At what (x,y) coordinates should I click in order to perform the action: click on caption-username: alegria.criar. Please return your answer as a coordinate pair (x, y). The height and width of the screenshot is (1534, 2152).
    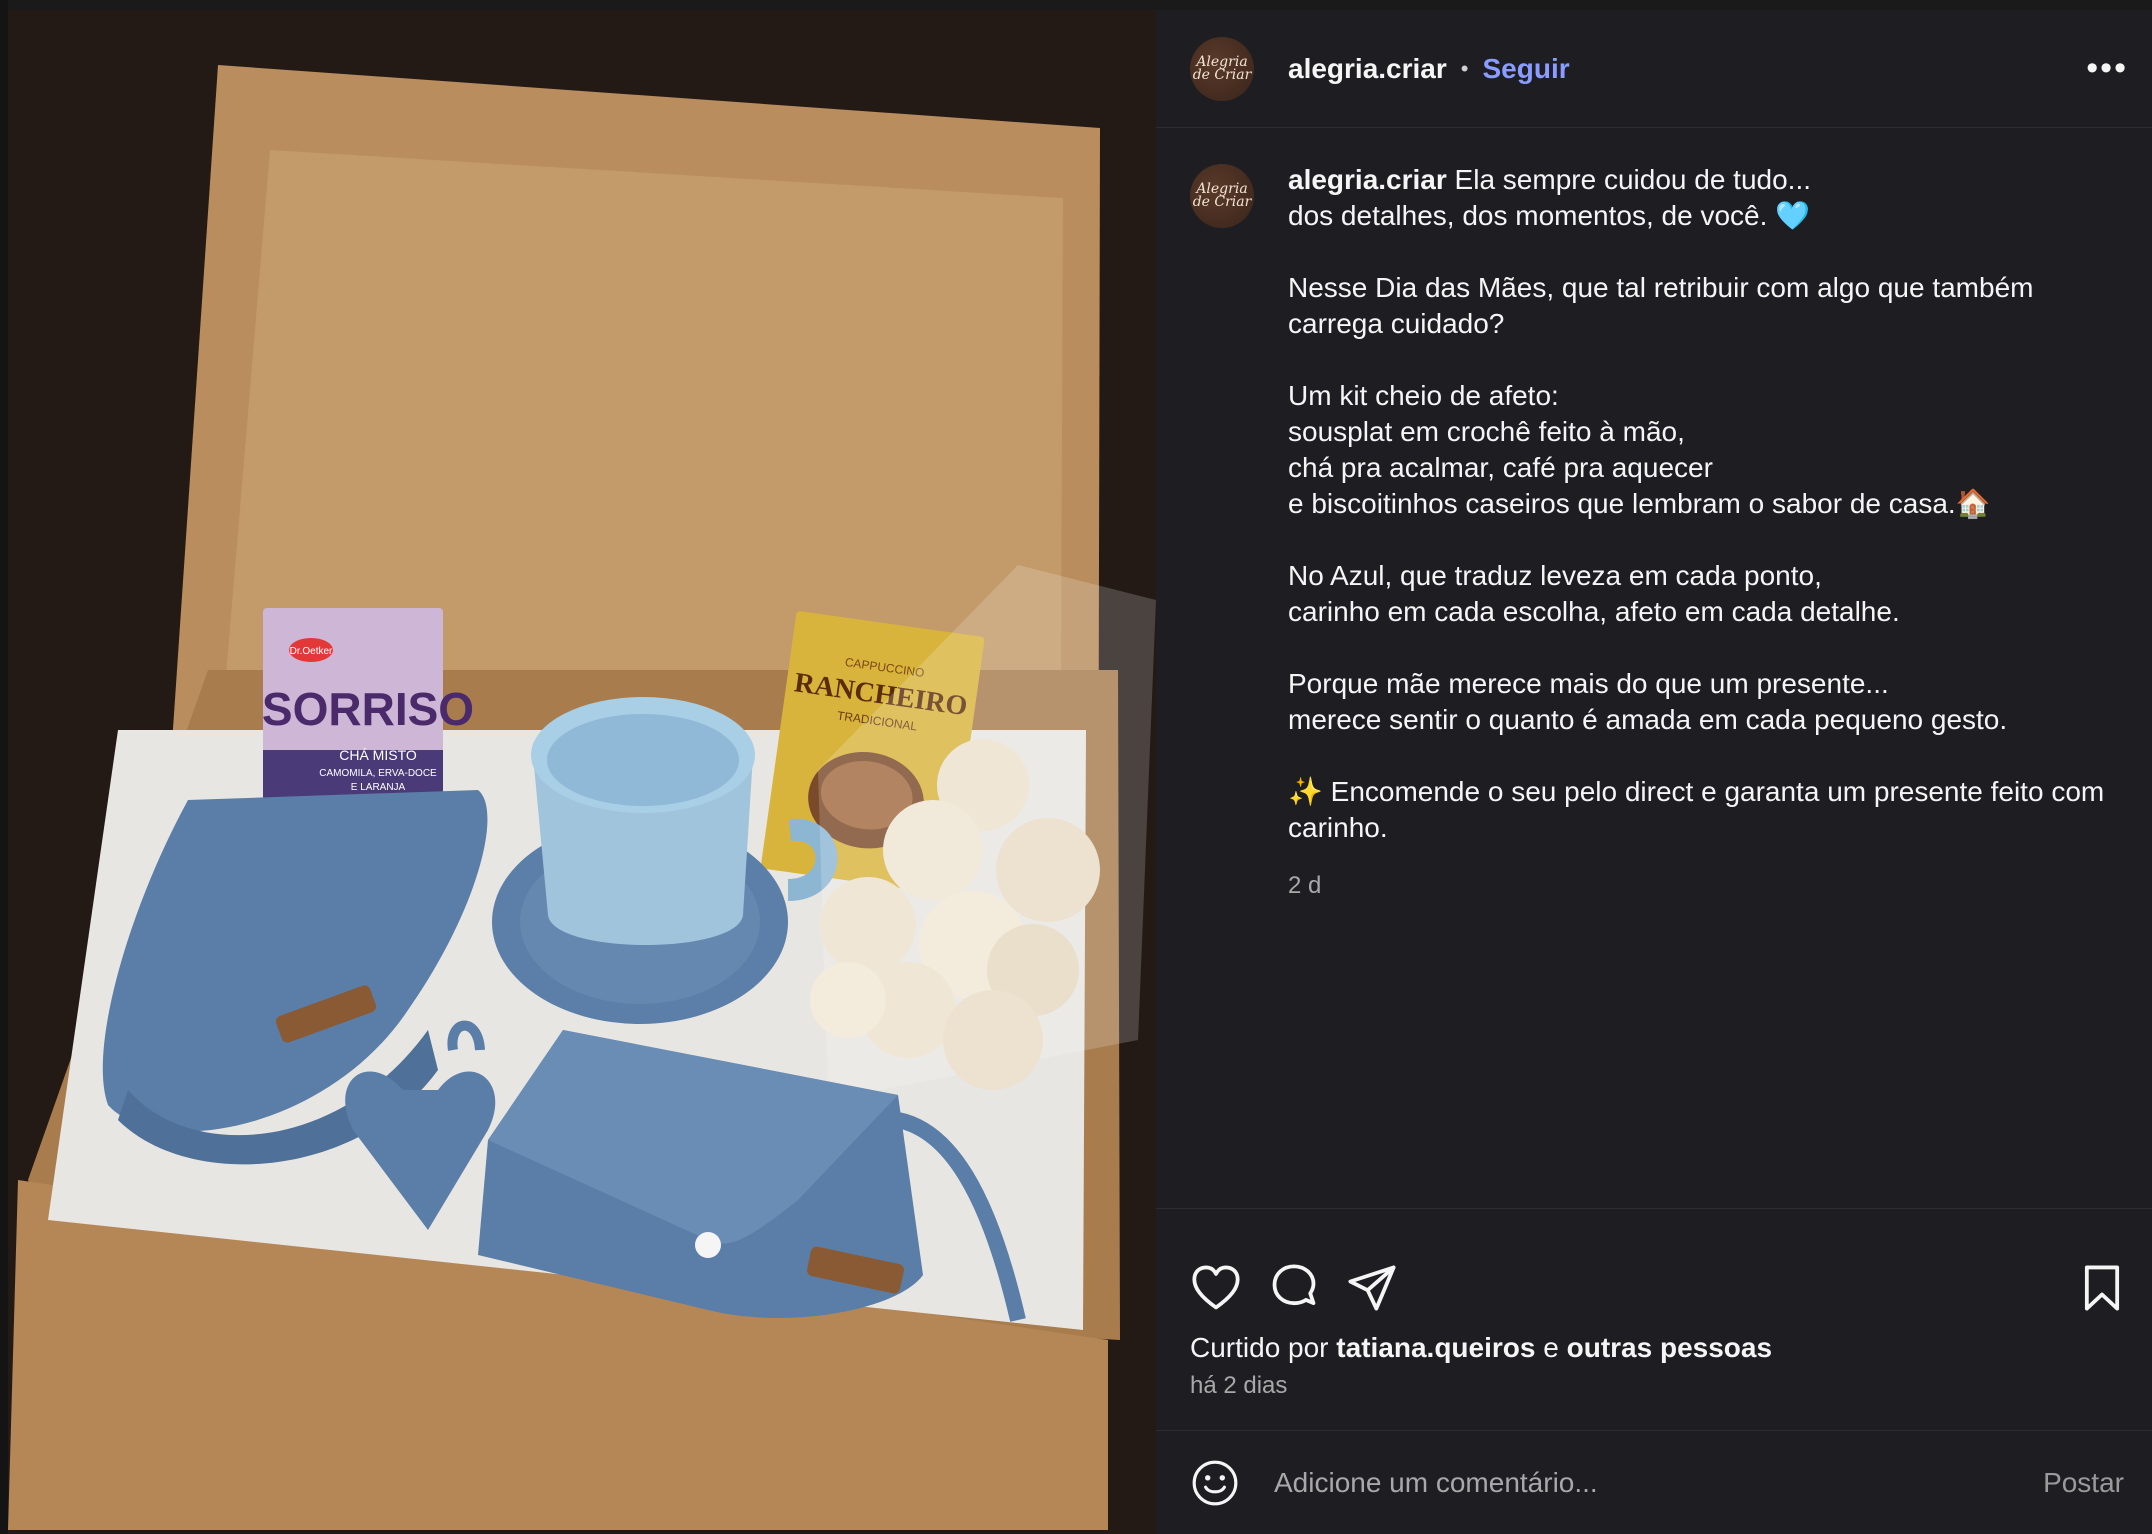
    Looking at the image, I should click on (1367, 179).